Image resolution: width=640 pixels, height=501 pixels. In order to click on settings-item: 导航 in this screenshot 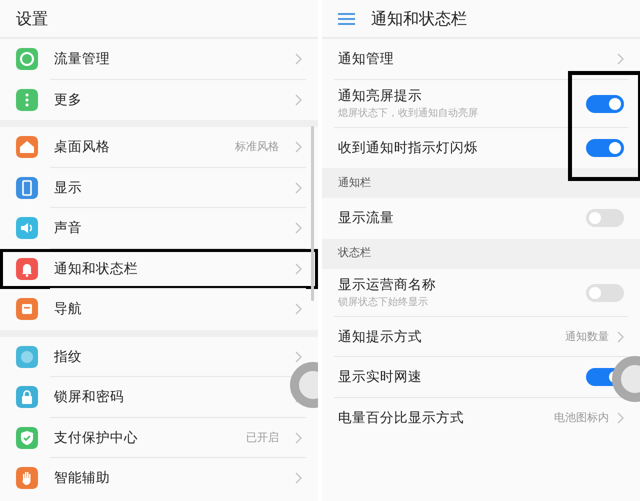, I will do `click(159, 309)`.